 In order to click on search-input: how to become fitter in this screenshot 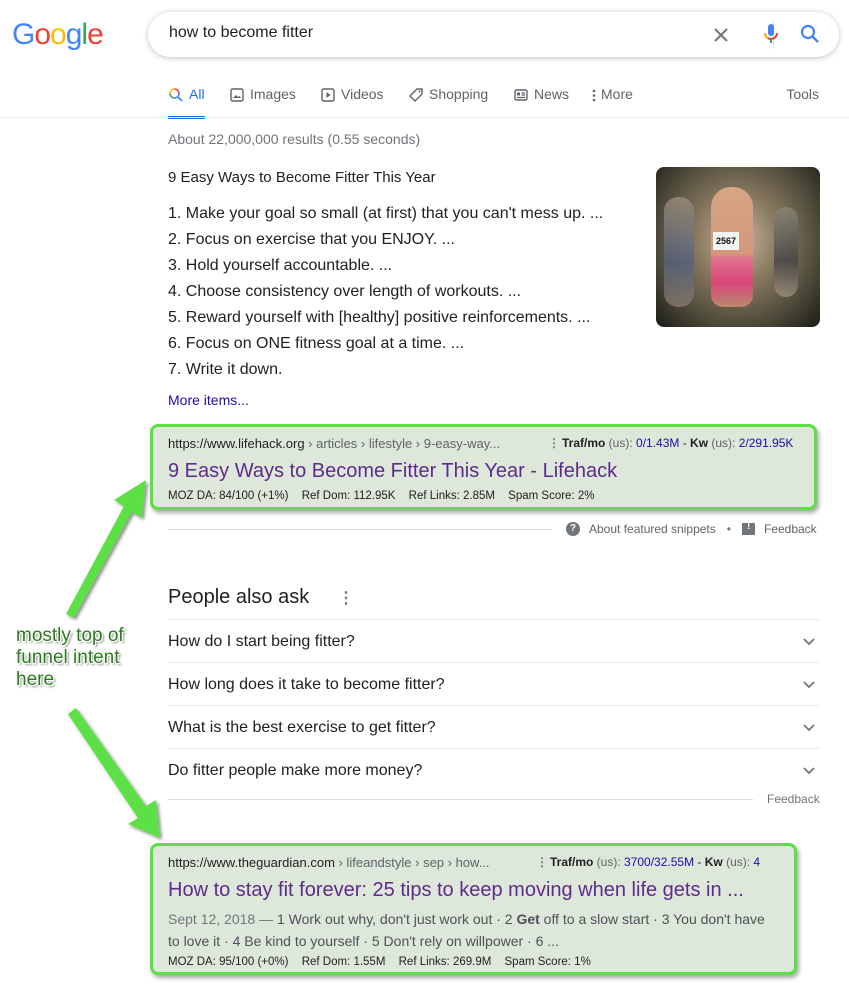, I will do `click(241, 33)`.